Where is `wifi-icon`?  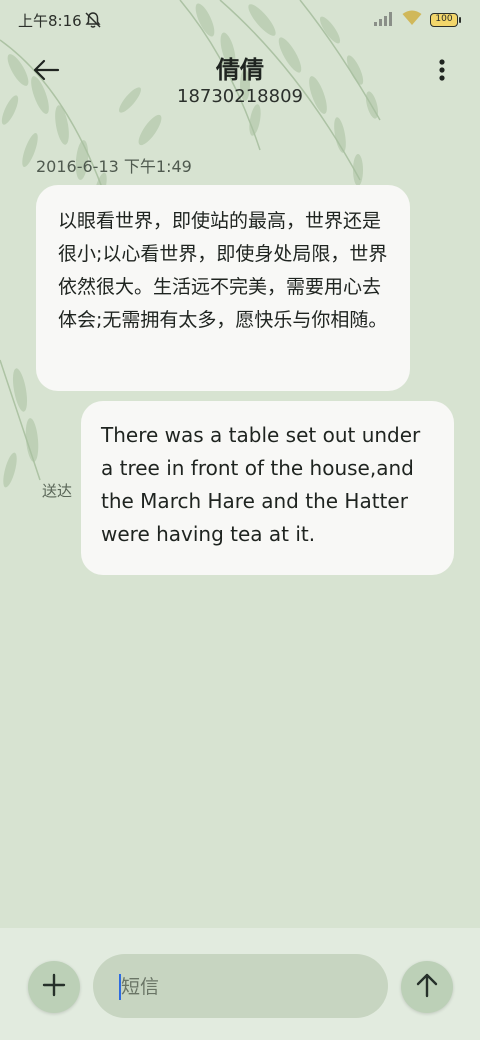
wifi-icon is located at coordinates (412, 20).